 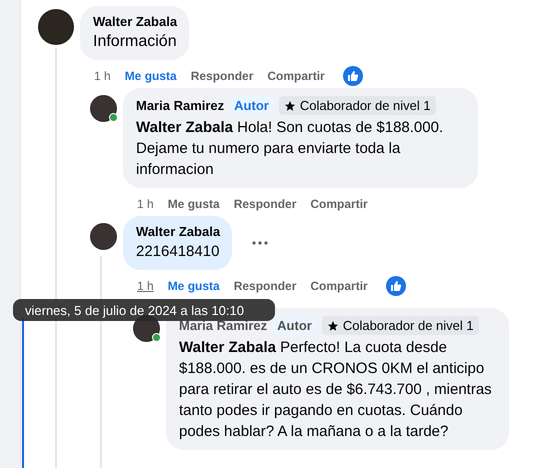 What do you see at coordinates (336, 390) in the screenshot?
I see `comment-text: Walter Zabala Perfecto! La cuota desde $188.000. es de un CRONOS 0KM el anticipo para retirar el auto es de $6.743.700 , mientras tanto podes ir pagando en cuotas. Cuándo podes hablar? A la mañana o a la tarde?` at bounding box center [336, 390].